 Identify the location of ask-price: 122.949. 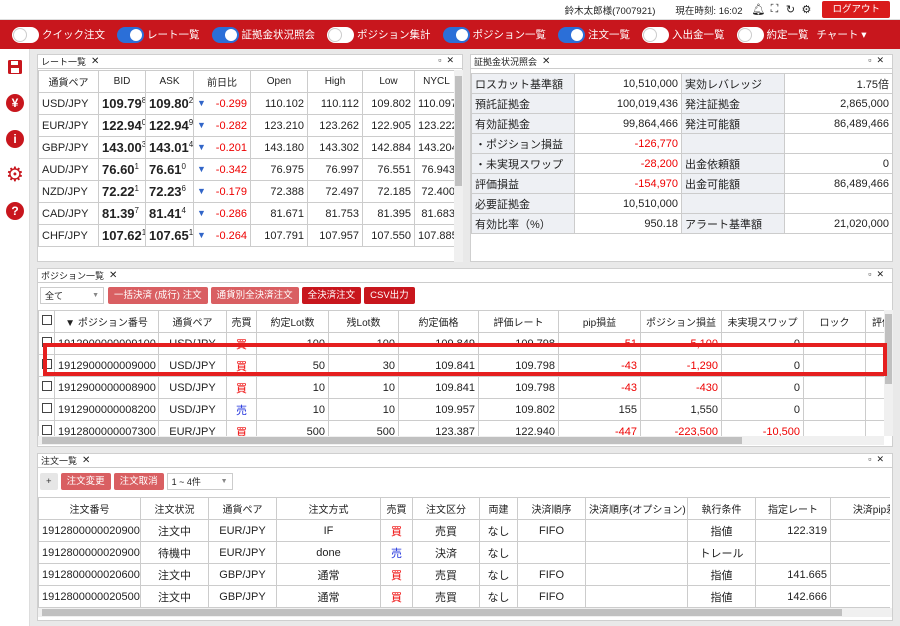
(169, 125).